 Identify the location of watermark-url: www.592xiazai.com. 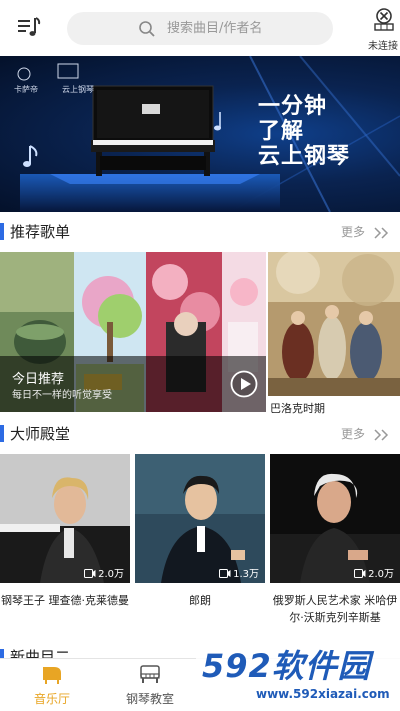
(323, 694).